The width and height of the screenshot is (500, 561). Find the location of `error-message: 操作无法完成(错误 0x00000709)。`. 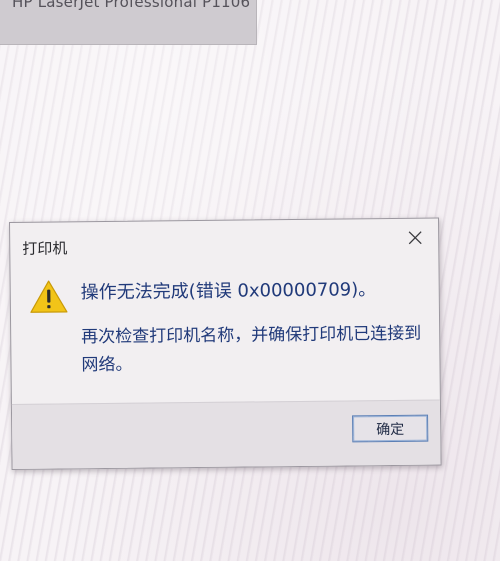

error-message: 操作无法完成(错误 0x00000709)。 is located at coordinates (228, 291).